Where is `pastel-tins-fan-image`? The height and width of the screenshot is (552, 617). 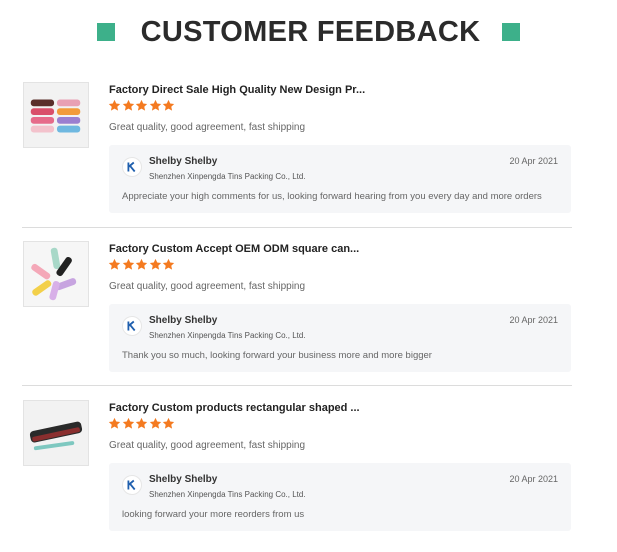
pastel-tins-fan-image is located at coordinates (56, 274).